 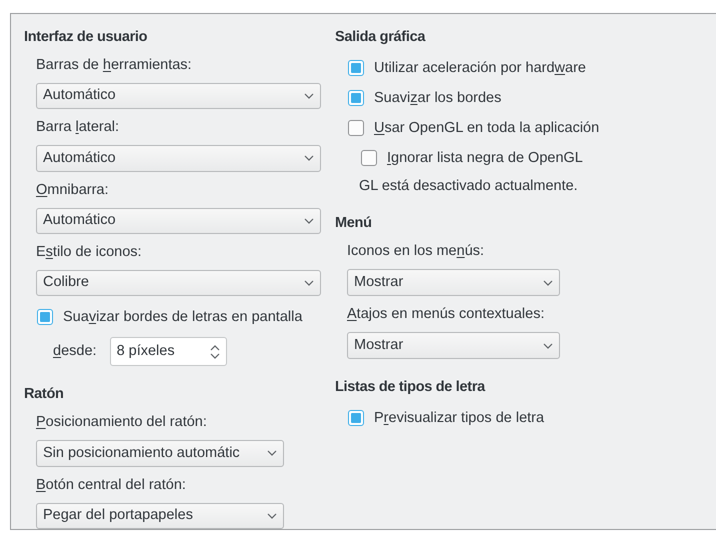 I want to click on section-heading: Ratón, so click(x=44, y=394).